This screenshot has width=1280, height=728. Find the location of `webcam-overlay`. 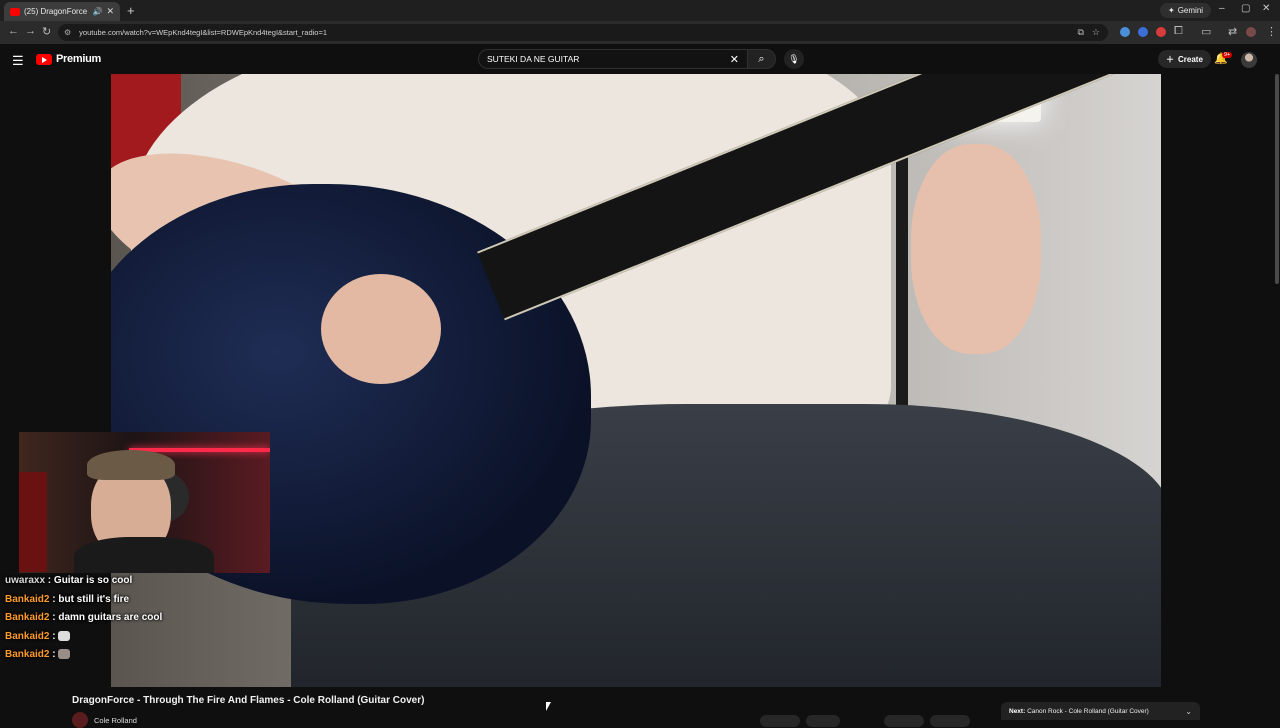

webcam-overlay is located at coordinates (144, 502).